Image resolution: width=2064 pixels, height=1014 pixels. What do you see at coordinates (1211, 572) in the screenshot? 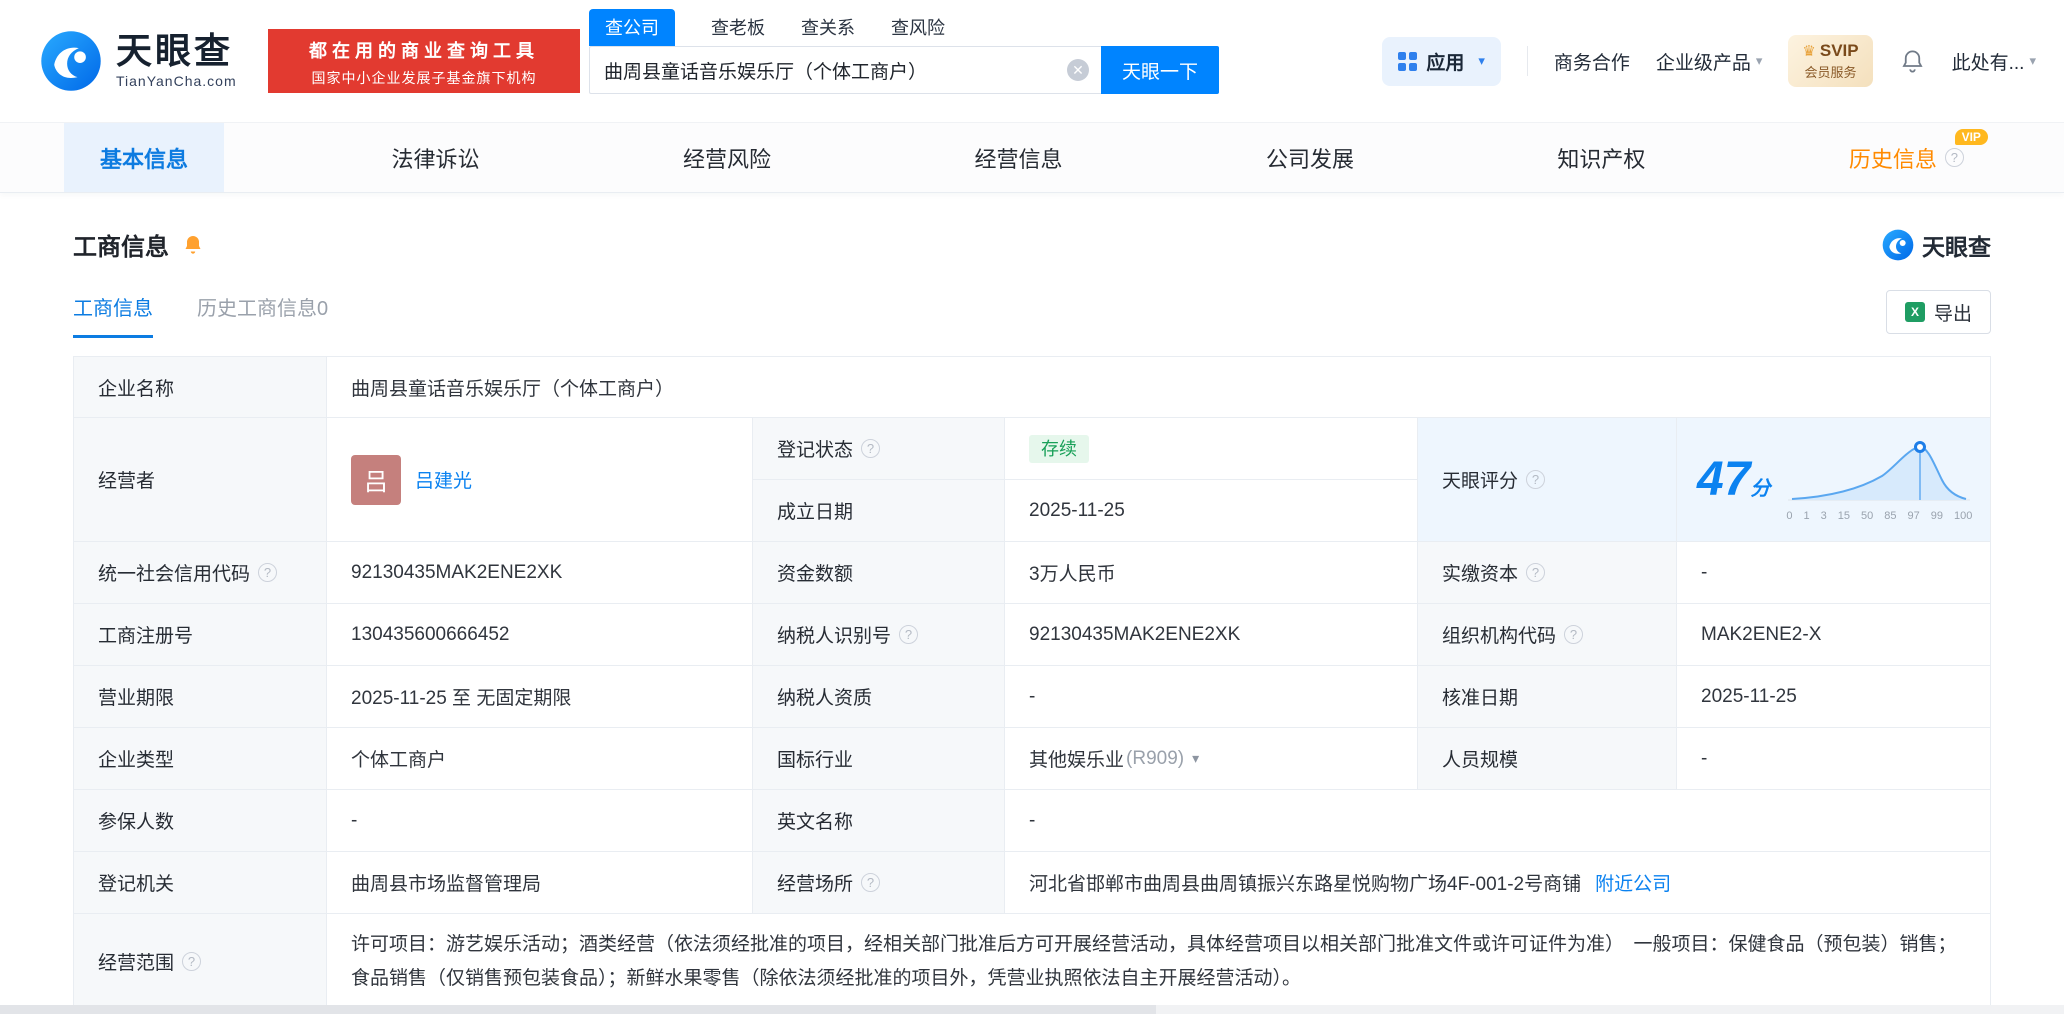
I see `capital-value: 3万人民币` at bounding box center [1211, 572].